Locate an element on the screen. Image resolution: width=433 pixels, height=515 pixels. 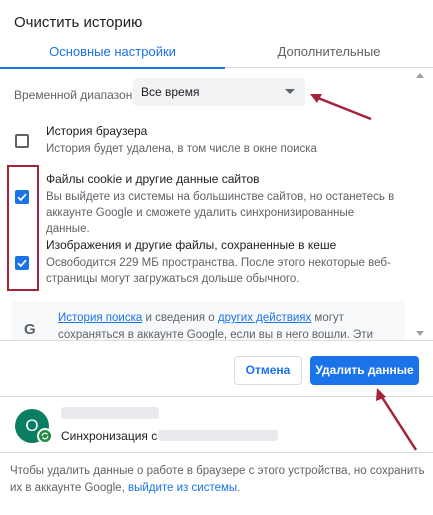
scroll-down-icon is located at coordinates (420, 333).